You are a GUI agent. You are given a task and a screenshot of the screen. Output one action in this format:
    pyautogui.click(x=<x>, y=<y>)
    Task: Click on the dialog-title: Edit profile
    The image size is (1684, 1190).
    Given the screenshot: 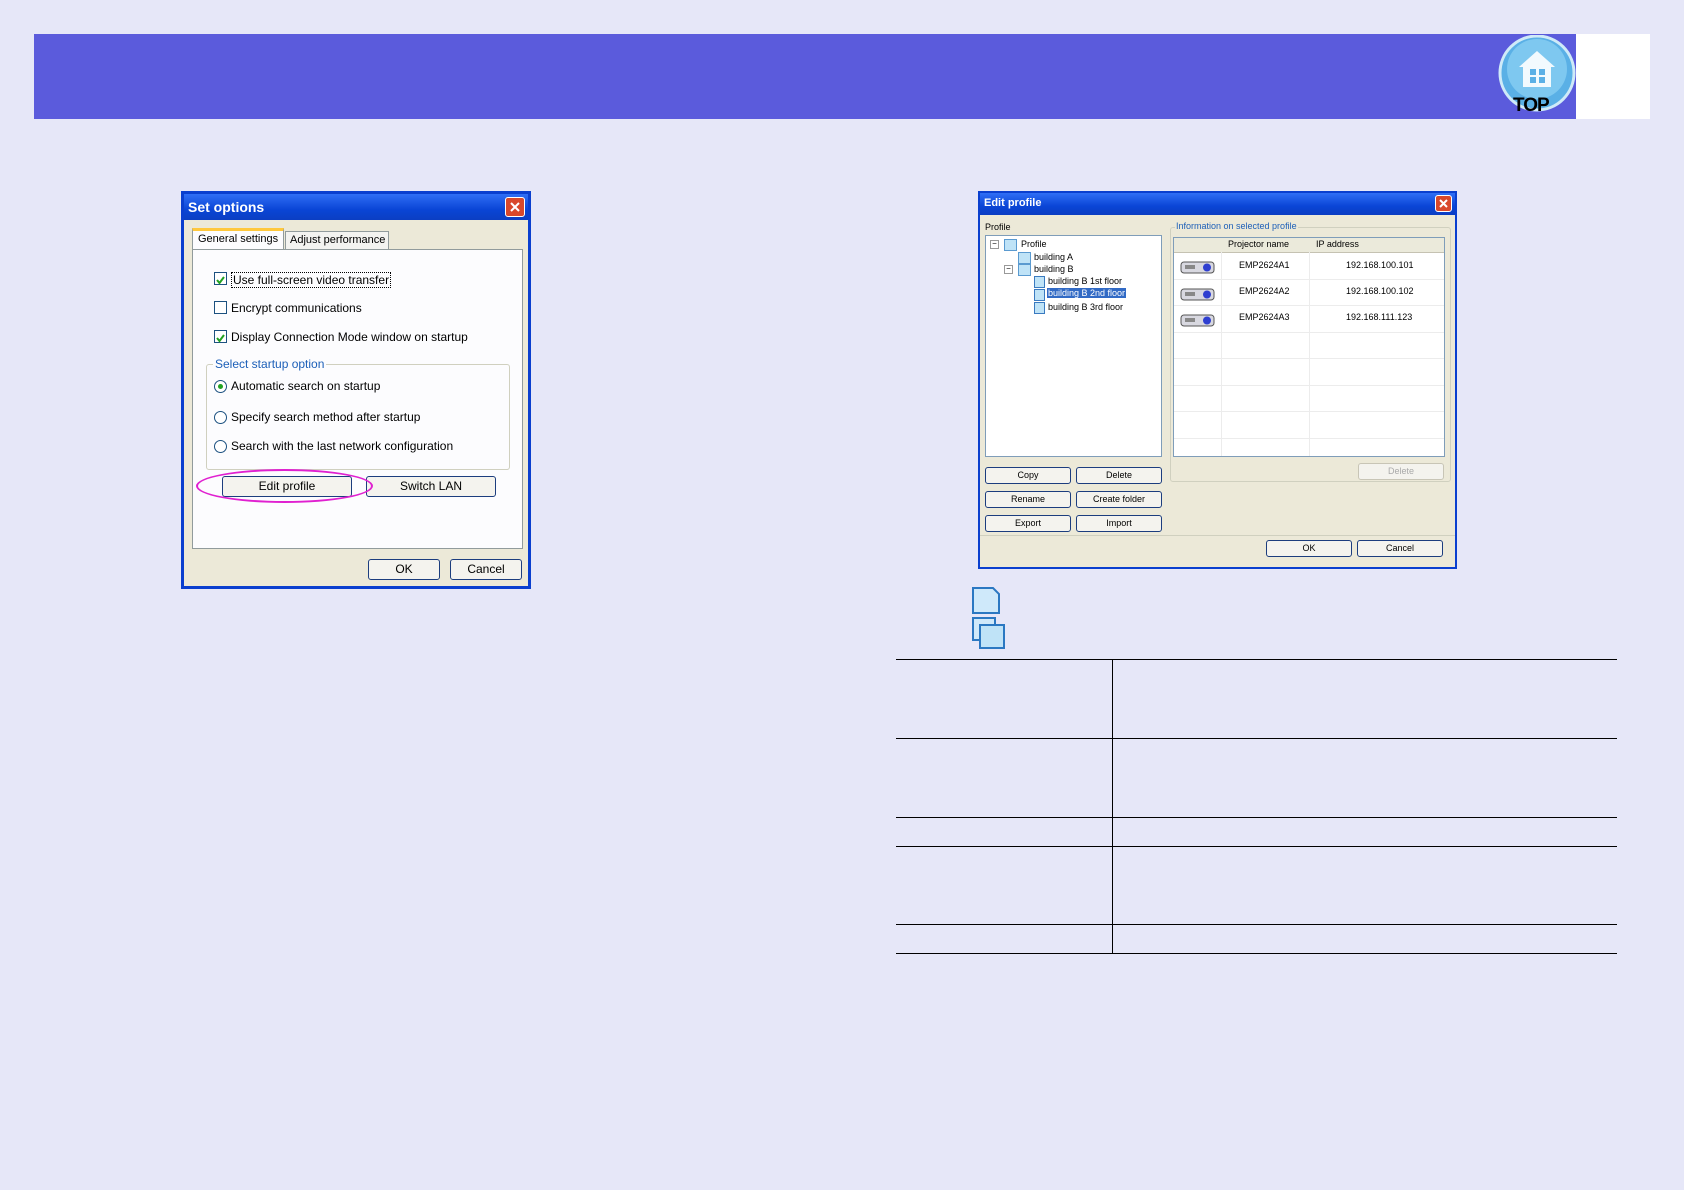 What is the action you would take?
    pyautogui.click(x=1013, y=203)
    